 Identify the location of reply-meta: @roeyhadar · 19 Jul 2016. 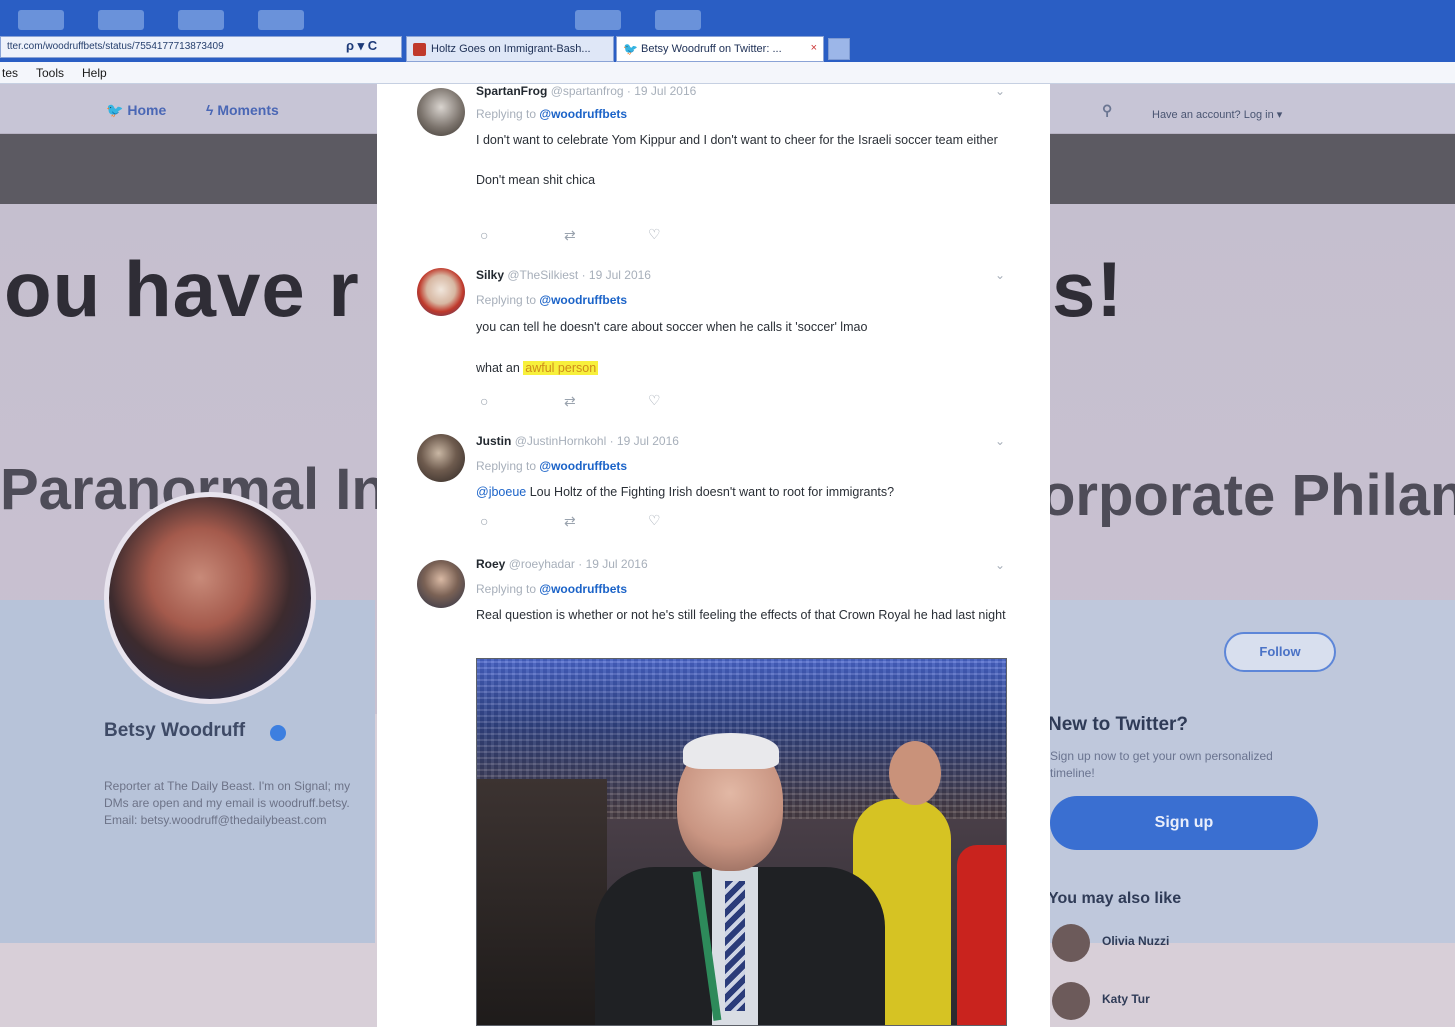
(578, 564).